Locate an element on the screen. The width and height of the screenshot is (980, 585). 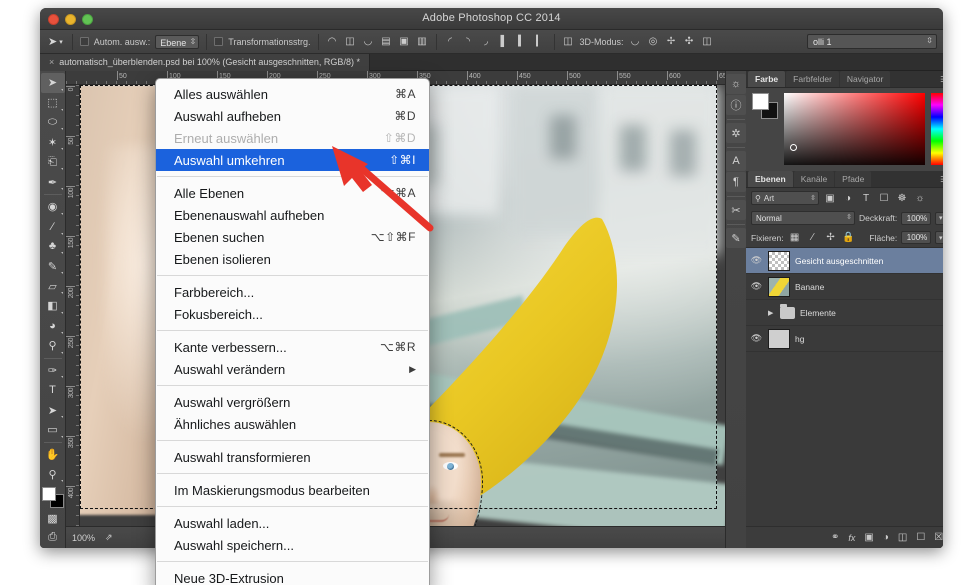
distribute-horizontal-centers-icon: ▍ is located at coordinates (522, 41).